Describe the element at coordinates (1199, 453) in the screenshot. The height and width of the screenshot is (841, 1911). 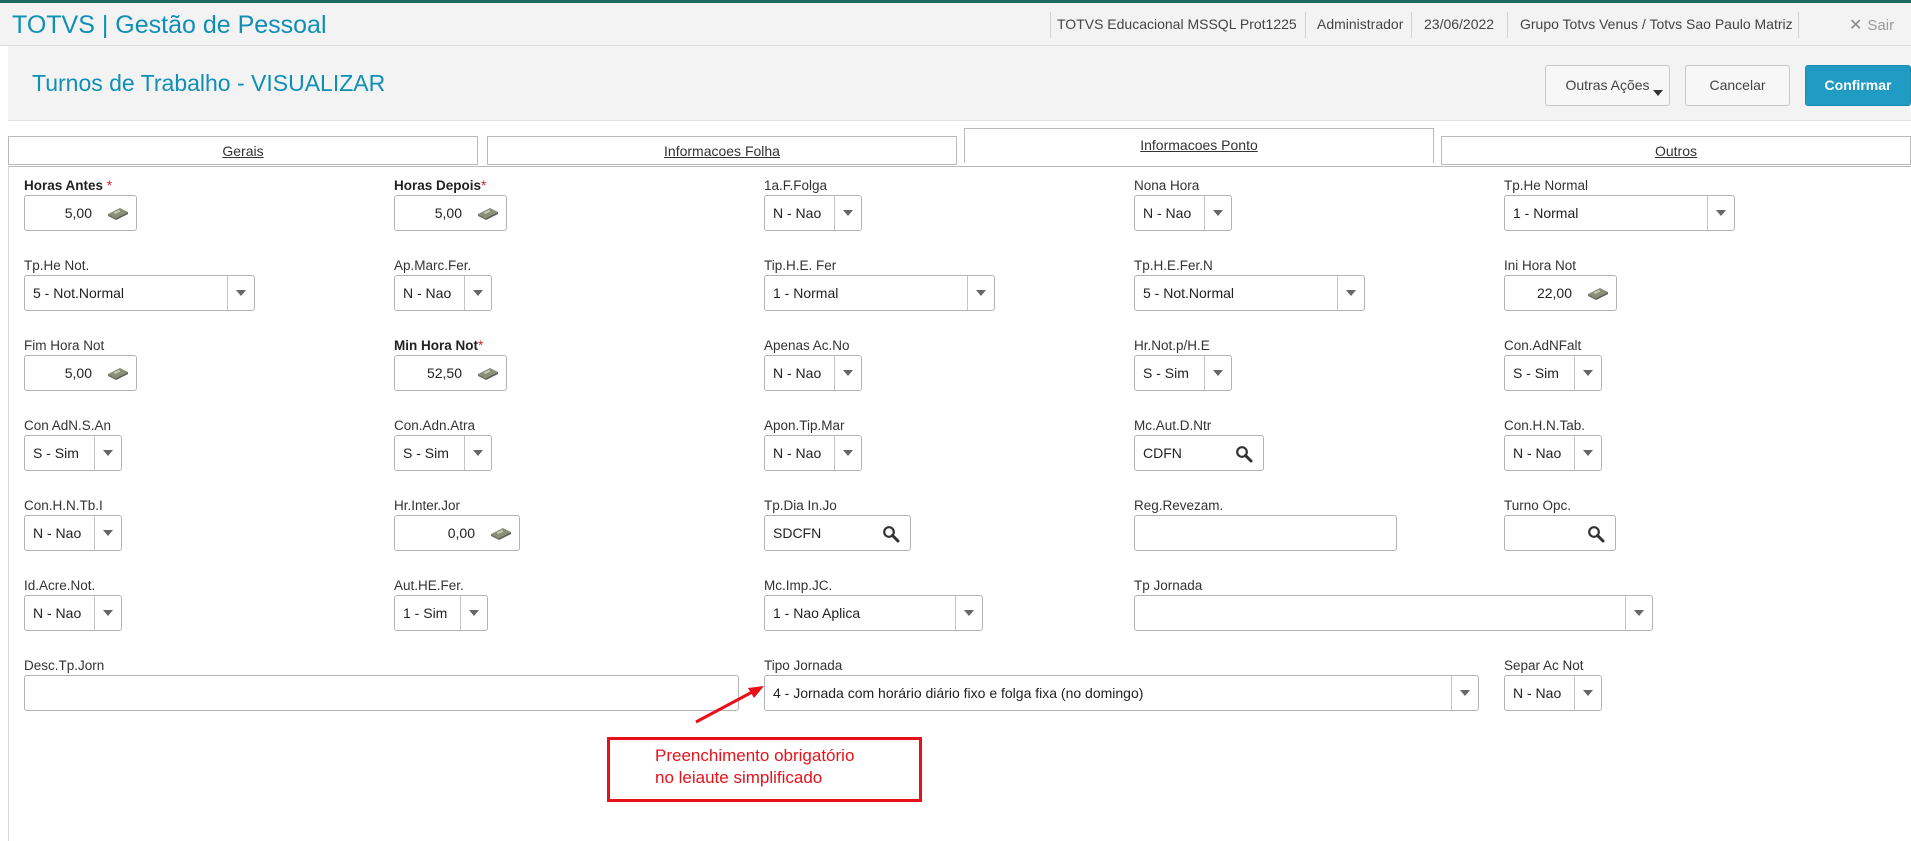
I see `mc-aut-d-ntr-lookup: CDFN` at that location.